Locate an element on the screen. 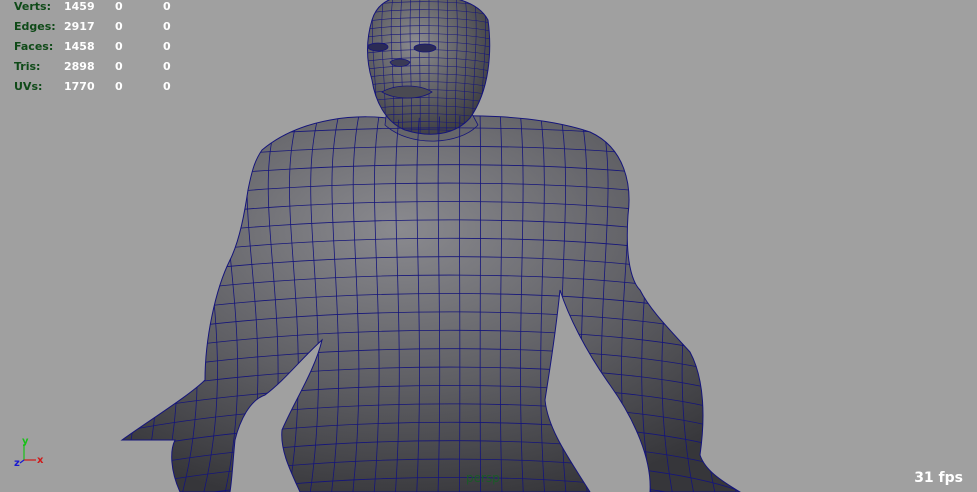 Image resolution: width=977 pixels, height=492 pixels. axis-y-label: y is located at coordinates (25, 441).